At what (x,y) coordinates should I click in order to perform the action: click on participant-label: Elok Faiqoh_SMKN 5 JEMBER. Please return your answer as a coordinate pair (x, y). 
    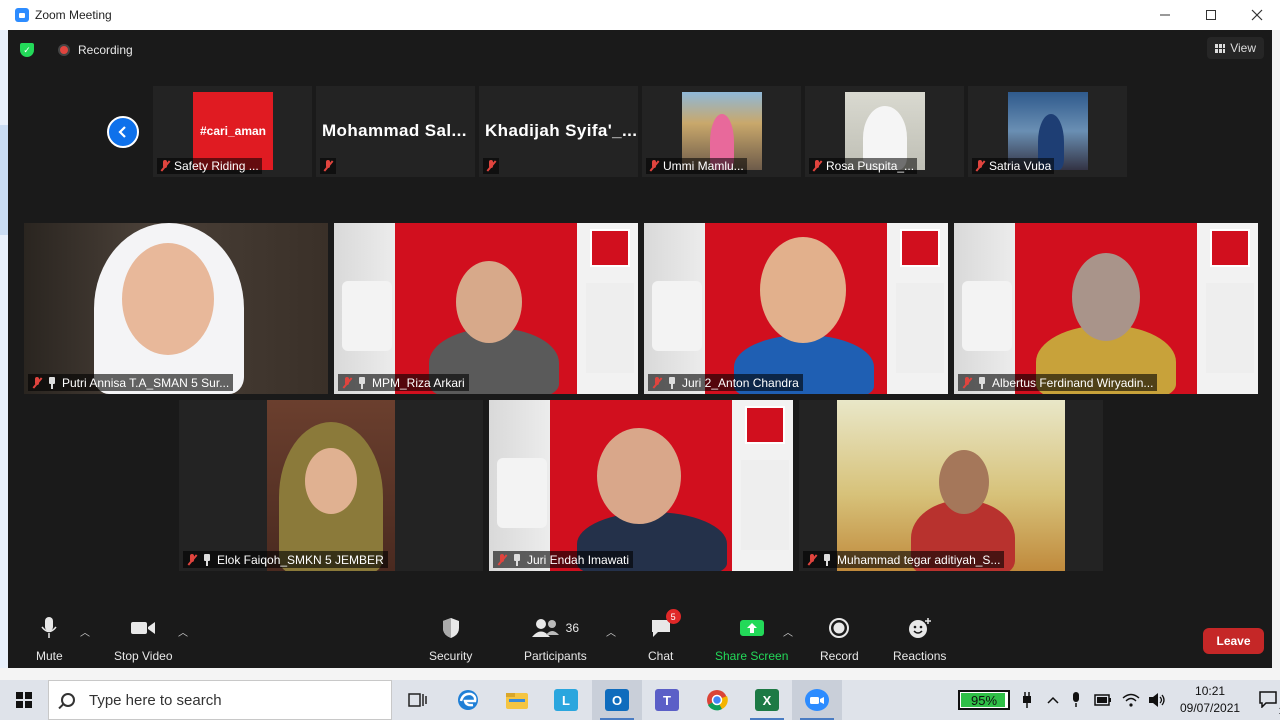
    Looking at the image, I should click on (285, 559).